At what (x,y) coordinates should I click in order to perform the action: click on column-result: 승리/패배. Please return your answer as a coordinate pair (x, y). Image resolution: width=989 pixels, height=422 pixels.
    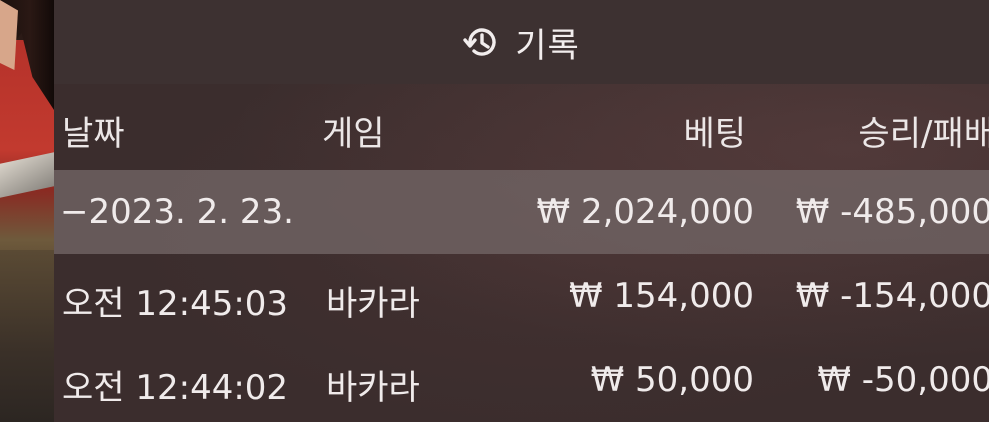
    Looking at the image, I should click on (923, 134).